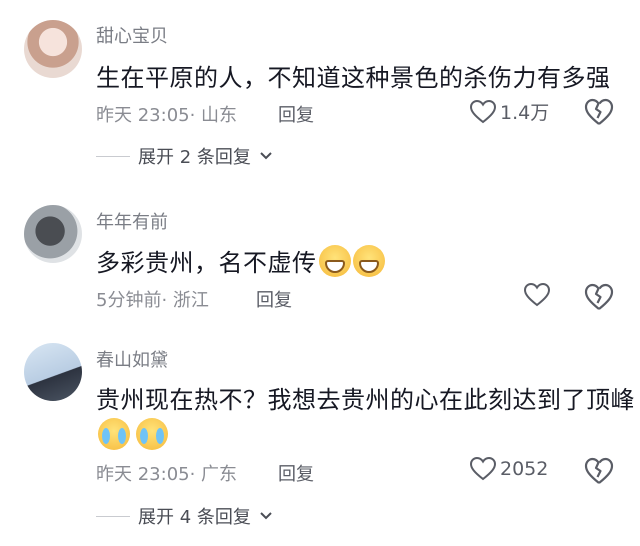 The image size is (640, 546). Describe the element at coordinates (194, 517) in the screenshot. I see `expand-label: 展开 4 条回复` at that location.